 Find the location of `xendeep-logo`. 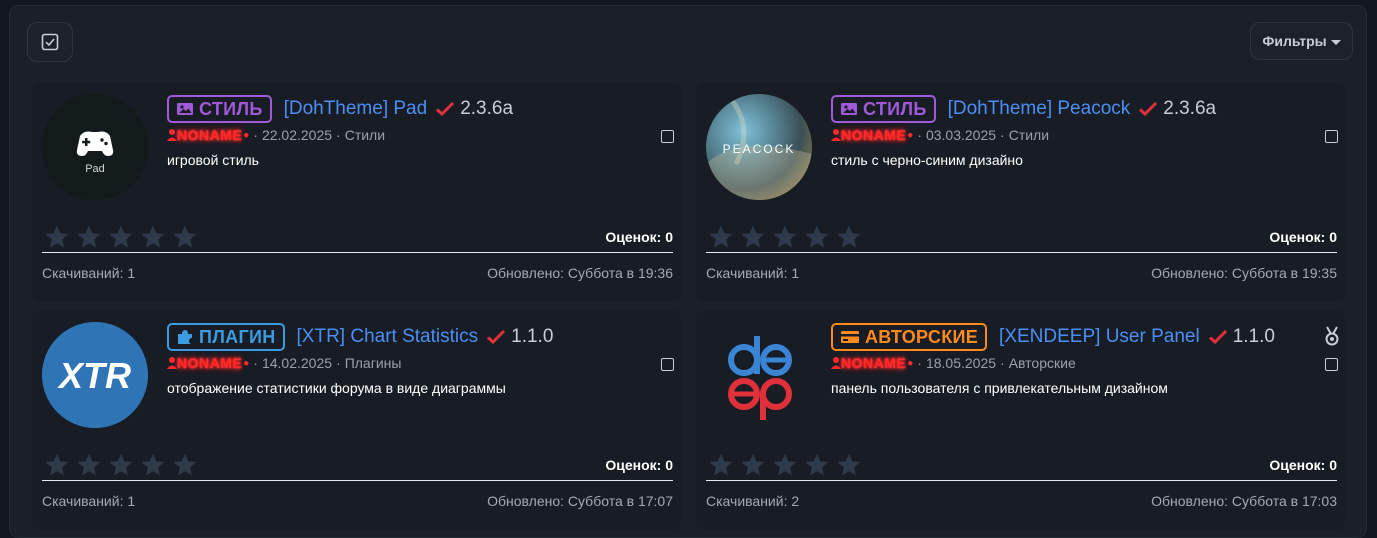

xendeep-logo is located at coordinates (760, 378).